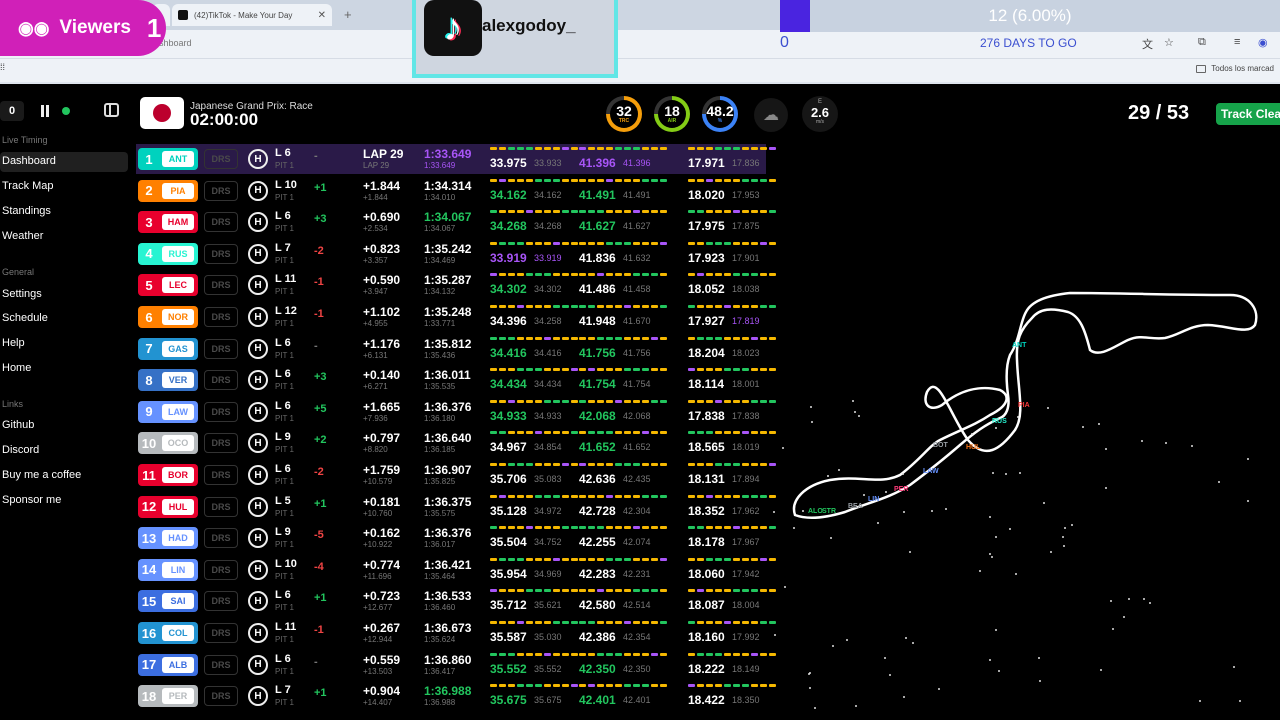  Describe the element at coordinates (348, 14) in the screenshot. I see `new-tab-button: +` at that location.